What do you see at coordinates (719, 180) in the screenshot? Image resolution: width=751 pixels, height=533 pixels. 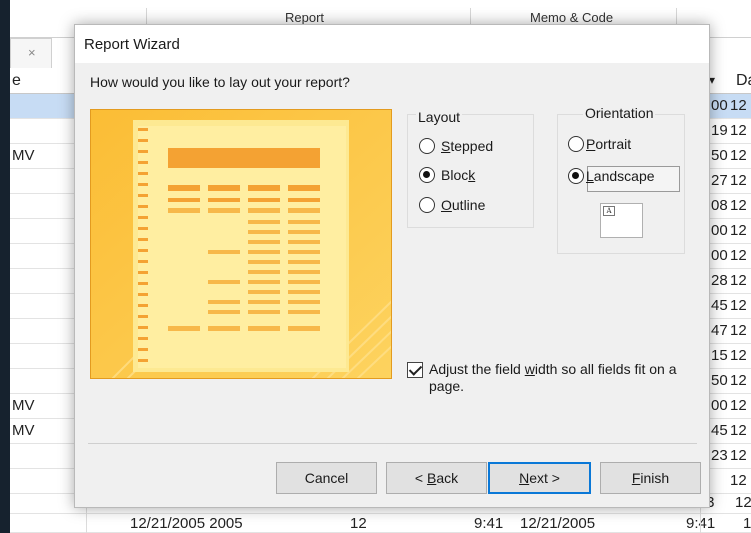 I see `table-cell: 27` at bounding box center [719, 180].